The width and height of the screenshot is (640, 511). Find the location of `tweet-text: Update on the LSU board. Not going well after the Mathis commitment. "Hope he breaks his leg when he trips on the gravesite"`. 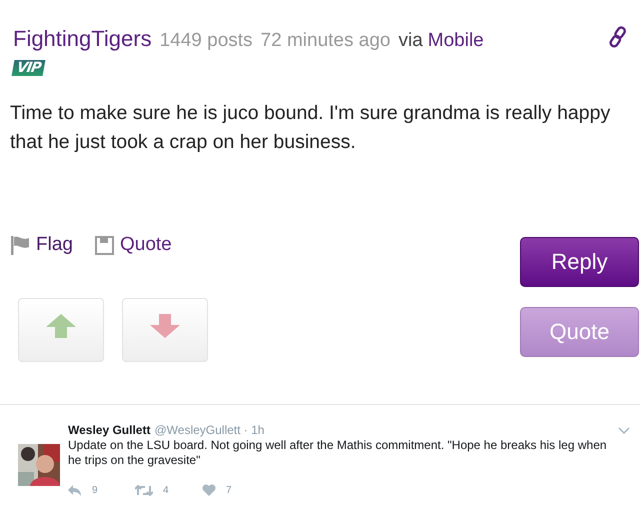

tweet-text: Update on the LSU board. Not going well after the Mathis commitment. "Hope he breaks his leg when he trips on the gravesite" is located at coordinates (338, 453).